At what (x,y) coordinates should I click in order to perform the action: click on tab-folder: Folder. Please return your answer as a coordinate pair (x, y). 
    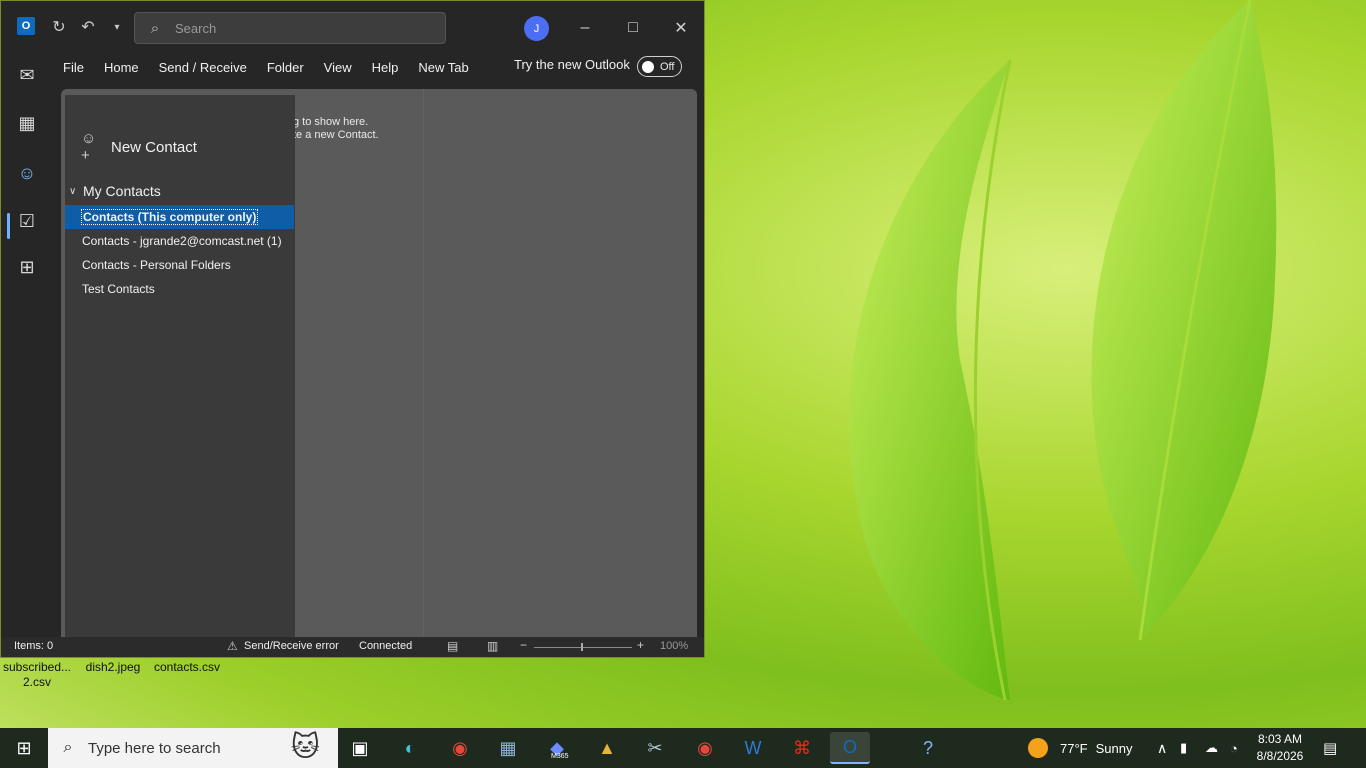
    Looking at the image, I should click on (285, 67).